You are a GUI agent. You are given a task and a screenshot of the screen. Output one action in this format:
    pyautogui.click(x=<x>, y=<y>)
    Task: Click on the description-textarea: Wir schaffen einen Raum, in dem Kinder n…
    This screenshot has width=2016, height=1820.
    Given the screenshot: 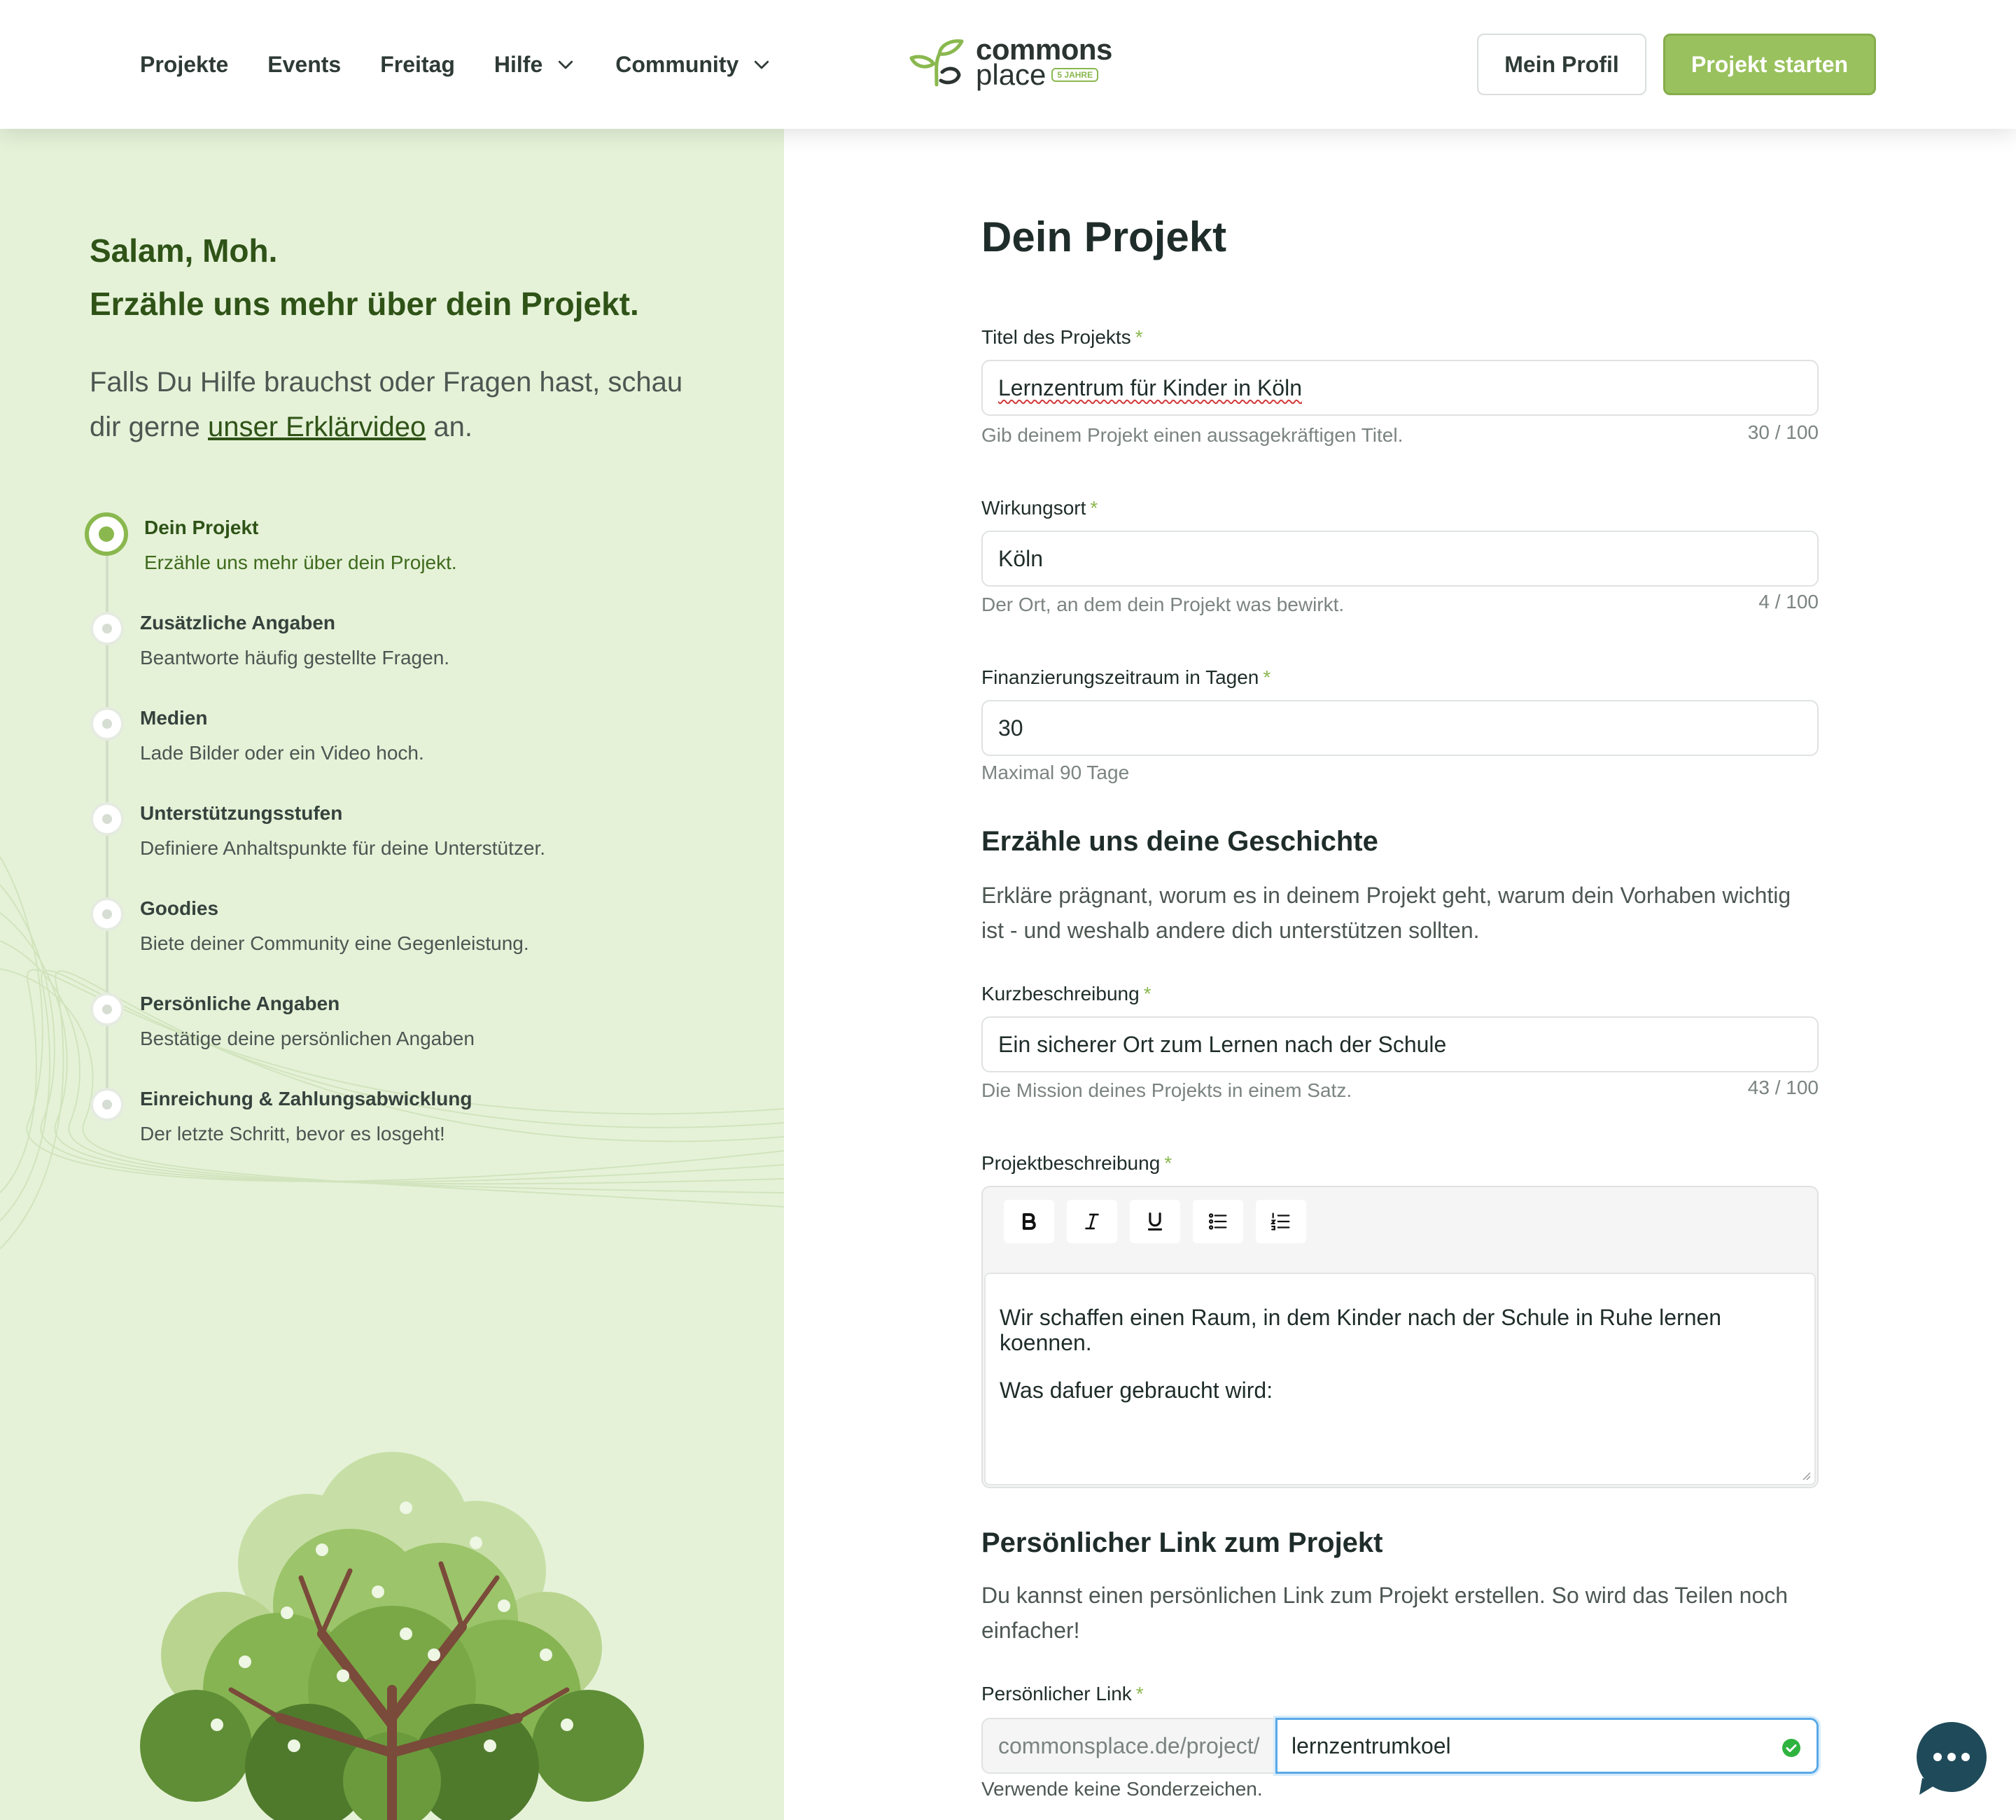 What is the action you would take?
    pyautogui.click(x=1400, y=1379)
    